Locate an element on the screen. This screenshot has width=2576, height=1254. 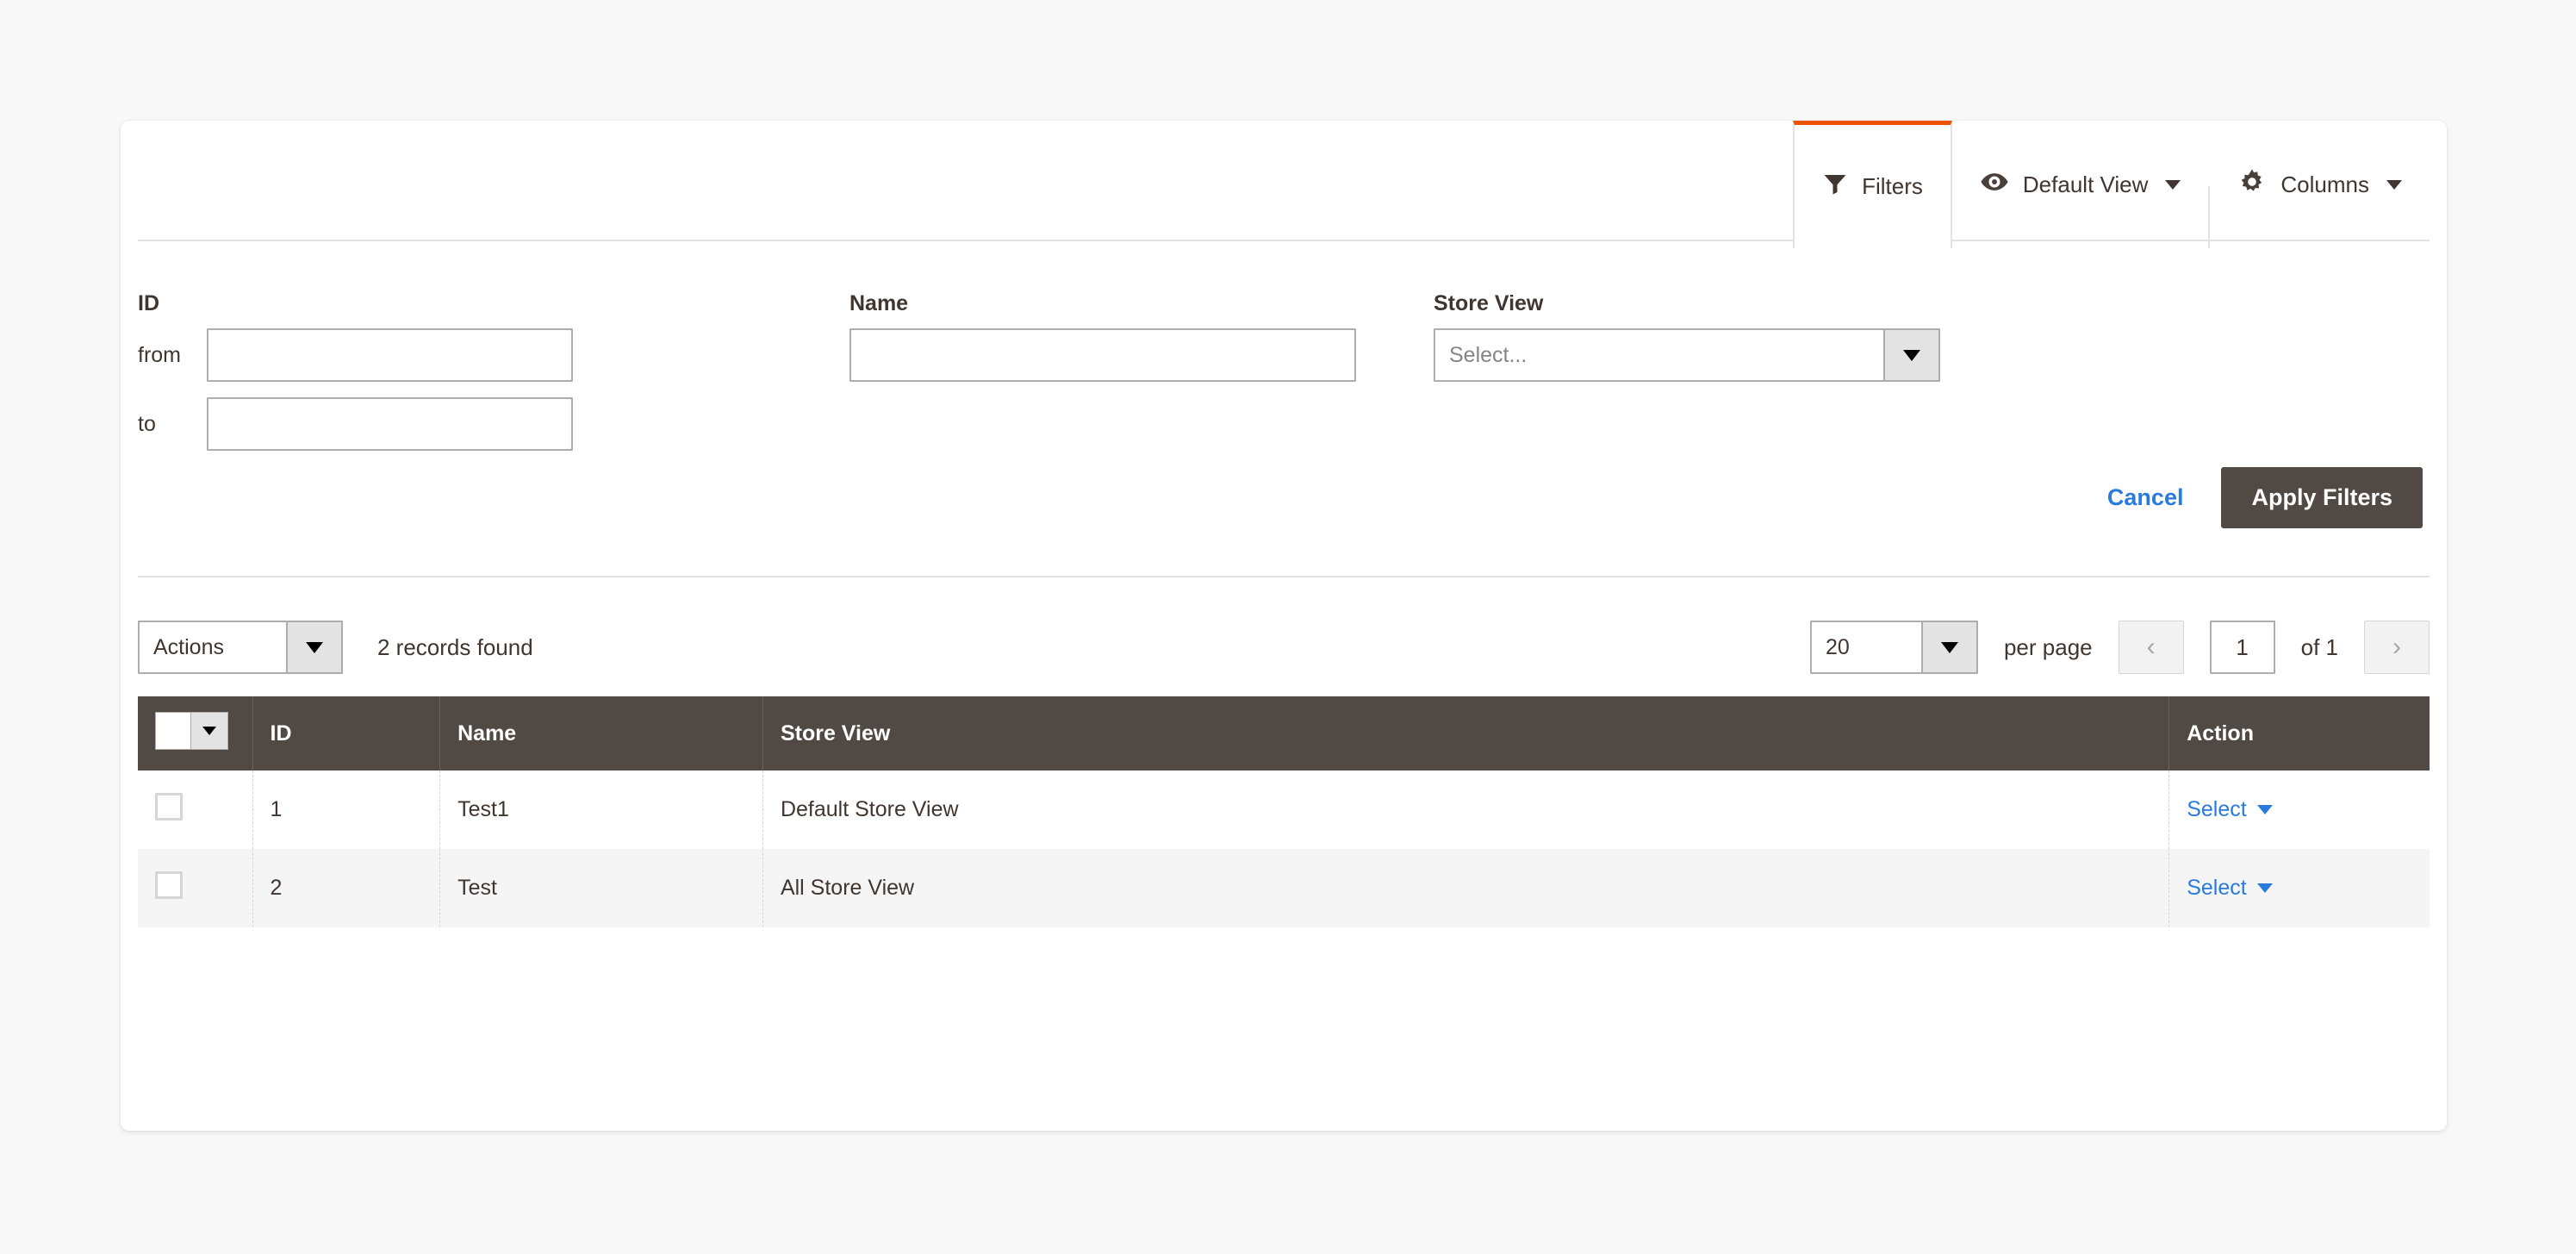
page-number-input is located at coordinates (2242, 647).